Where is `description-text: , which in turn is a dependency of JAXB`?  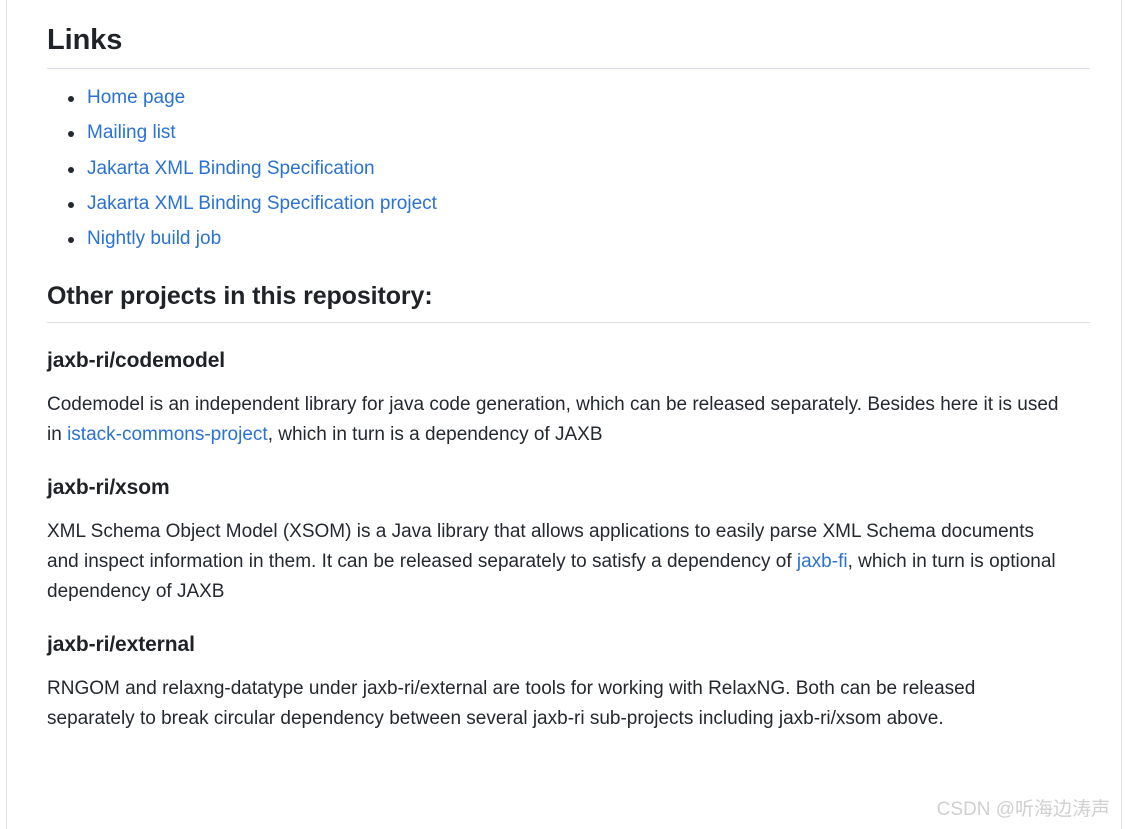
description-text: , which in turn is a dependency of JAXB is located at coordinates (435, 434).